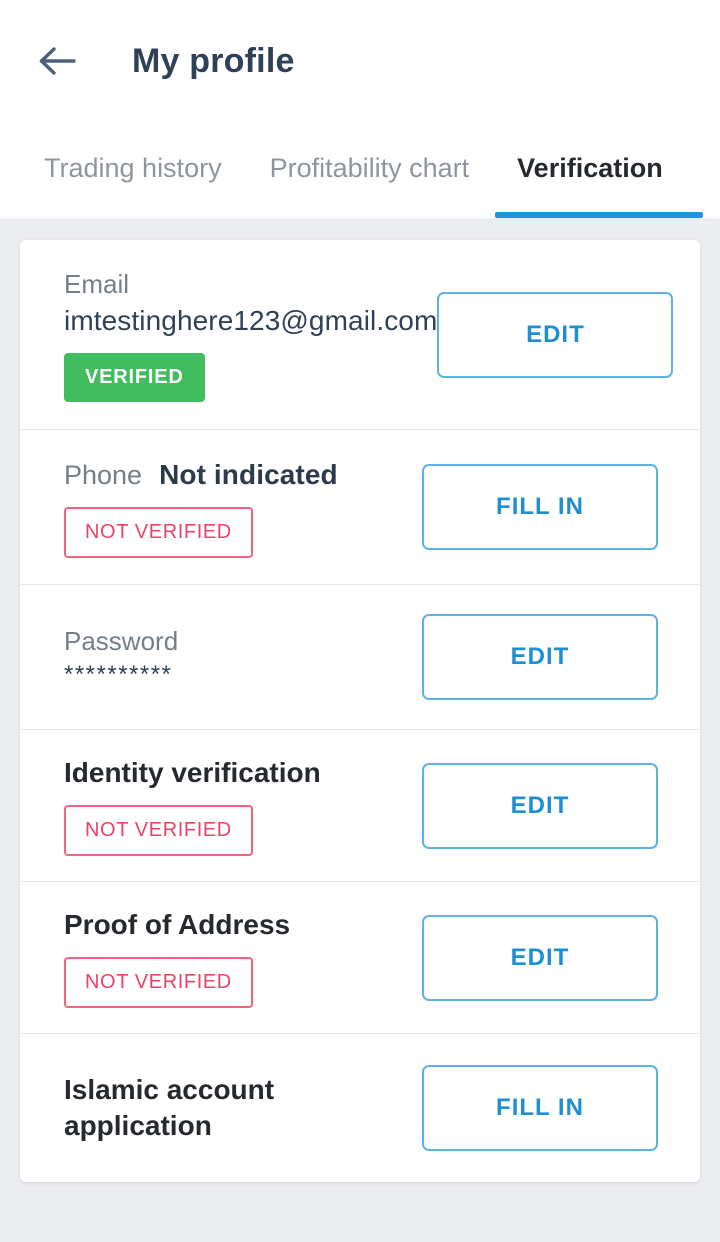 The height and width of the screenshot is (1242, 720). I want to click on back-button, so click(57, 61).